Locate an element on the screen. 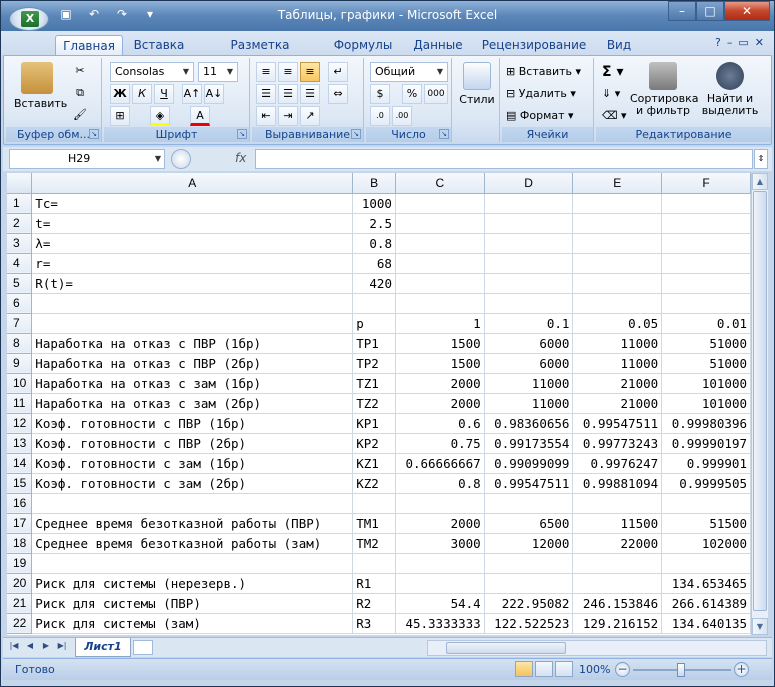 The width and height of the screenshot is (775, 687). row-header: 2 is located at coordinates (20, 223).